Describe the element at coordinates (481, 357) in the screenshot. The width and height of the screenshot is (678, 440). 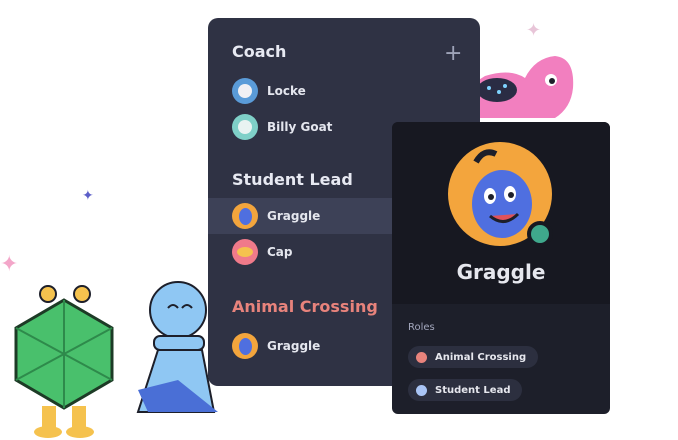
I see `role-name: Animal Crossing` at that location.